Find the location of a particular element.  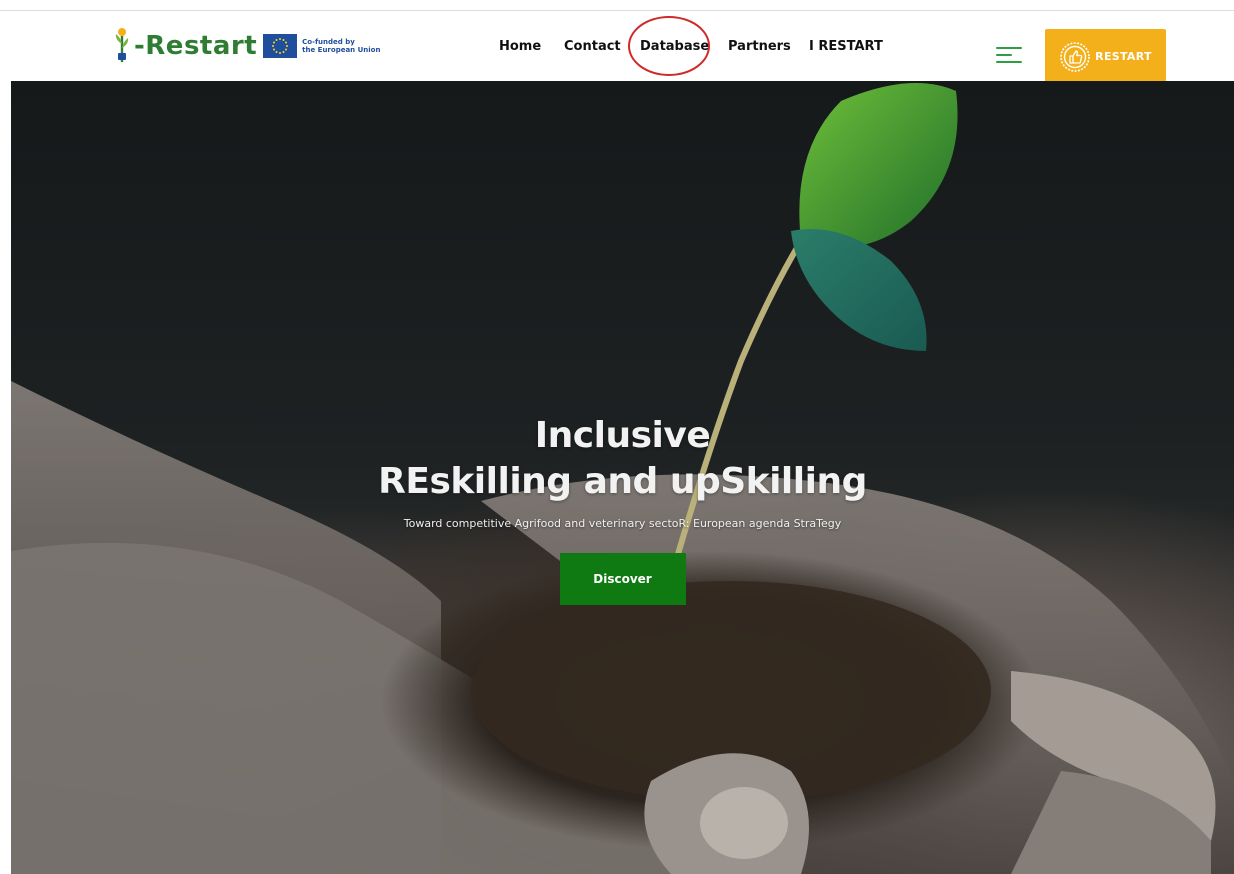

hero-title-line-2: REskilling and upSkilling is located at coordinates (622, 481).